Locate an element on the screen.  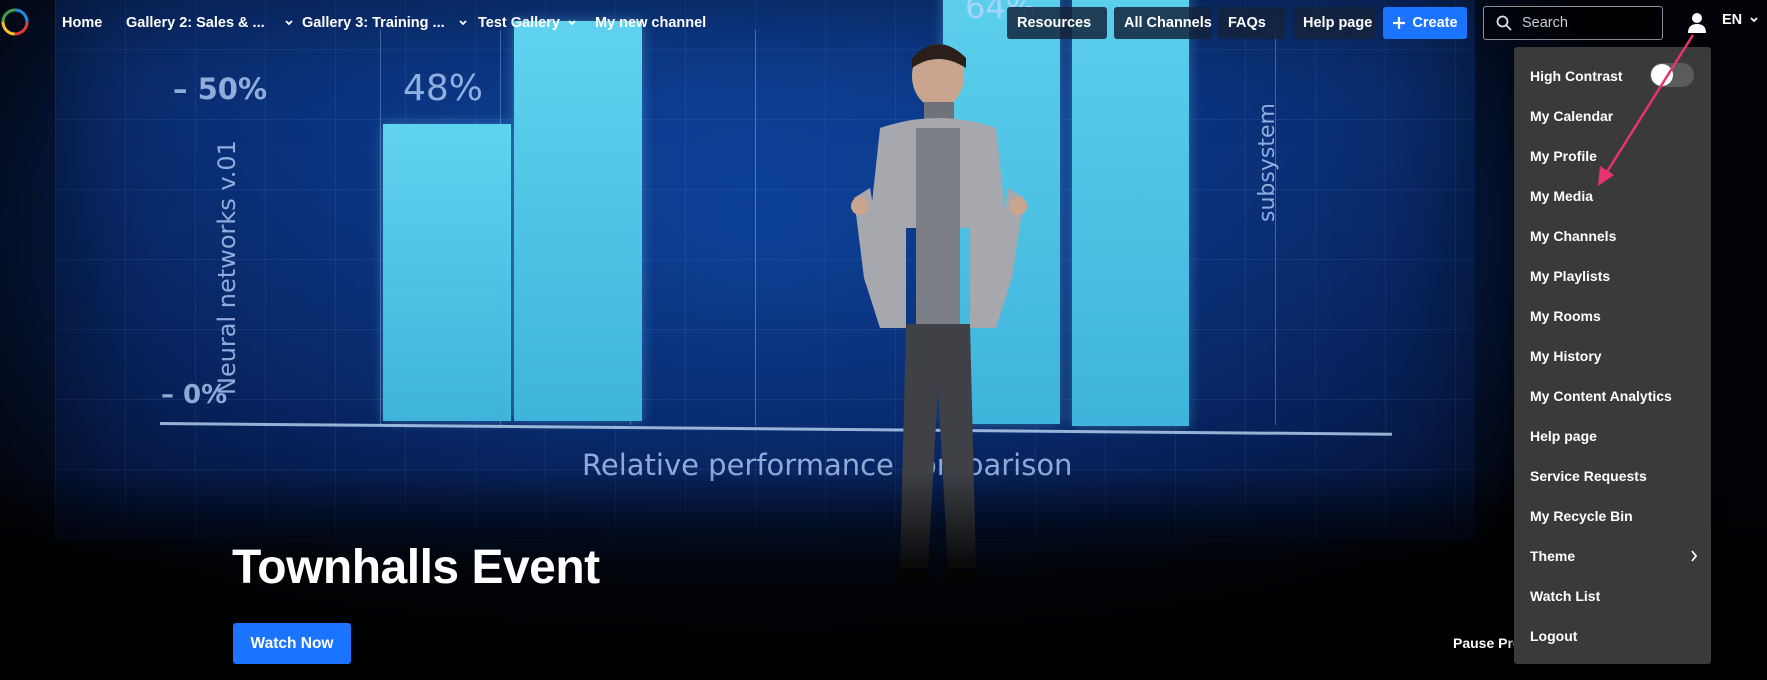
backdrop-vertical-label: Neural networks v.01 is located at coordinates (227, 267).